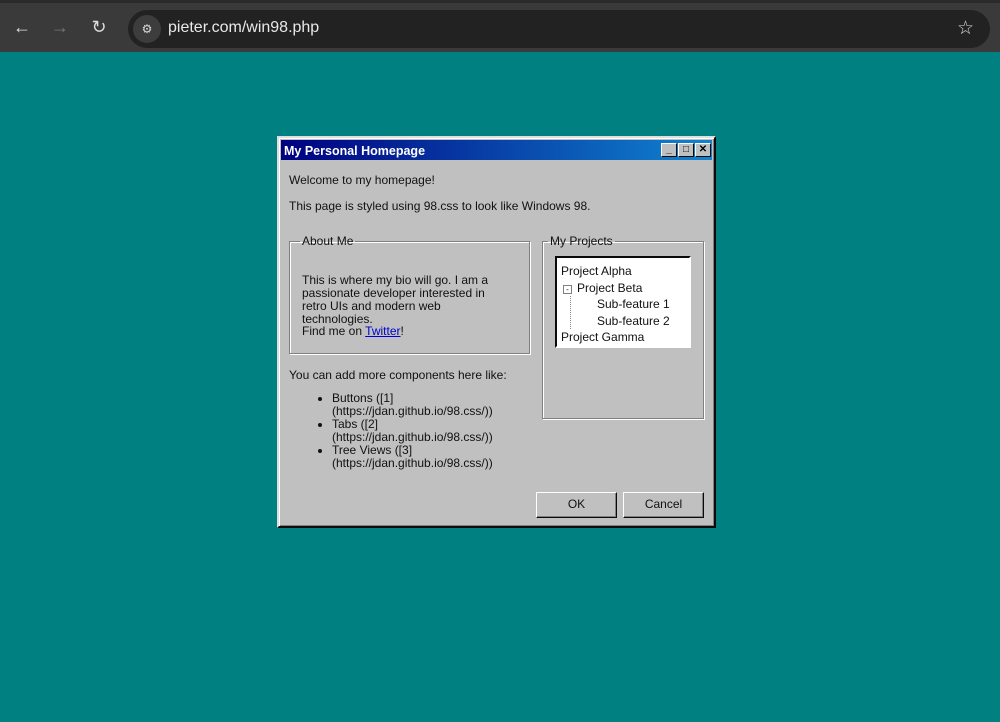  Describe the element at coordinates (243, 28) in the screenshot. I see `url-text: pieter.com/win98.php` at that location.